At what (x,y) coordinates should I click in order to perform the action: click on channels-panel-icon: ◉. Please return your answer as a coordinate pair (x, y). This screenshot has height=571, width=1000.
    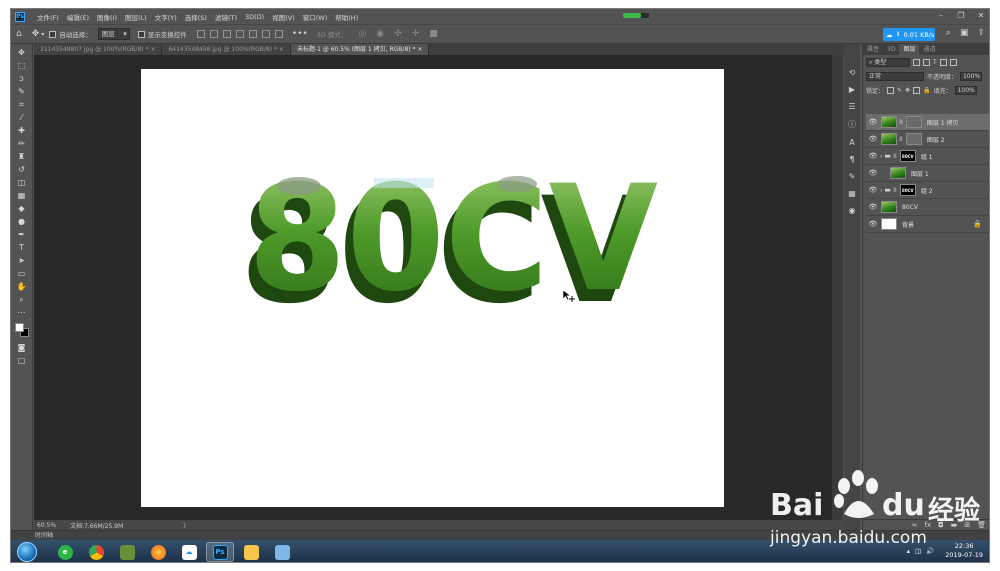
    Looking at the image, I should click on (852, 210).